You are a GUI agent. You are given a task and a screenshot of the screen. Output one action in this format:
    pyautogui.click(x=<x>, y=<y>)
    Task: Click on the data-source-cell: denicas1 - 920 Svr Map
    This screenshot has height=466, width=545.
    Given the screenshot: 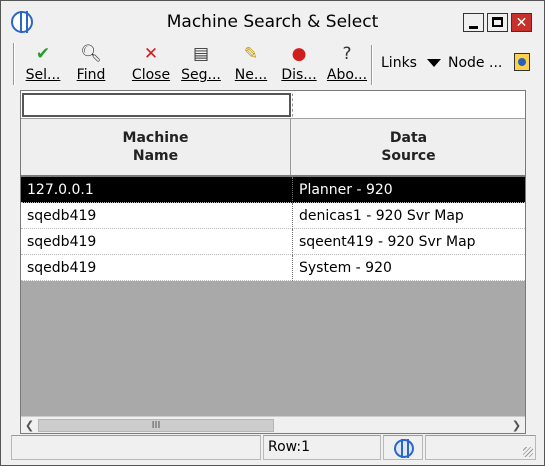 What is the action you would take?
    pyautogui.click(x=408, y=216)
    